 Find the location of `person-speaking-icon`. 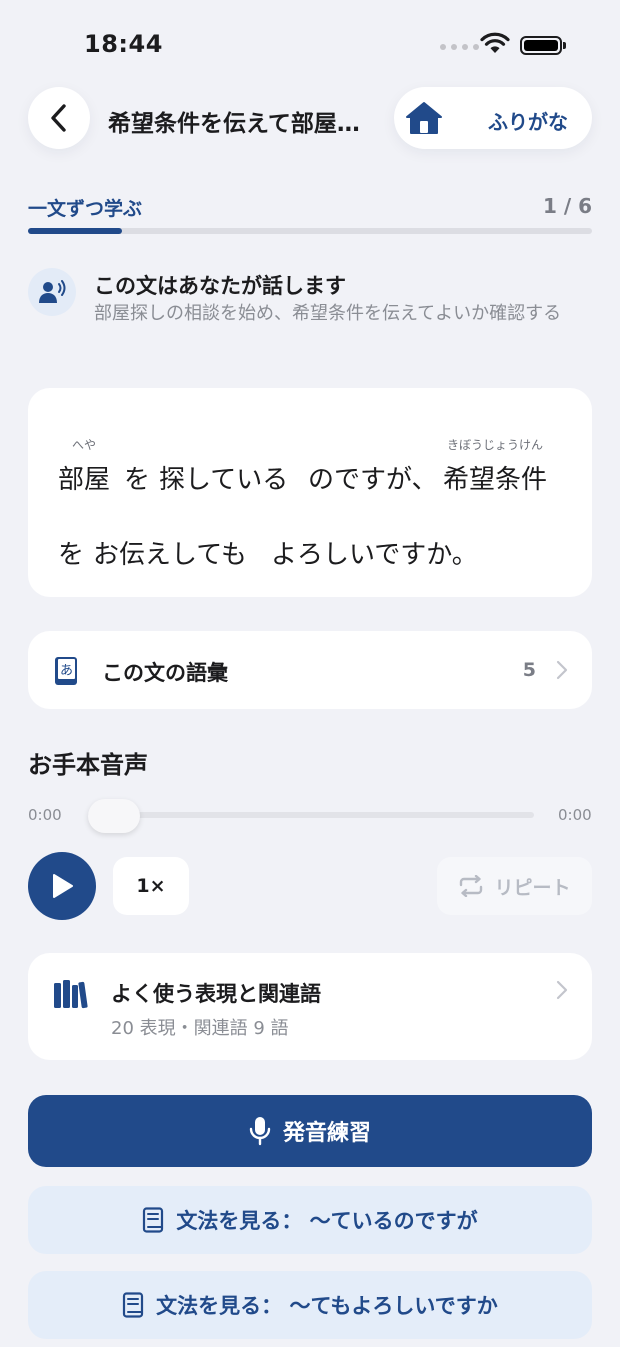

person-speaking-icon is located at coordinates (52, 291).